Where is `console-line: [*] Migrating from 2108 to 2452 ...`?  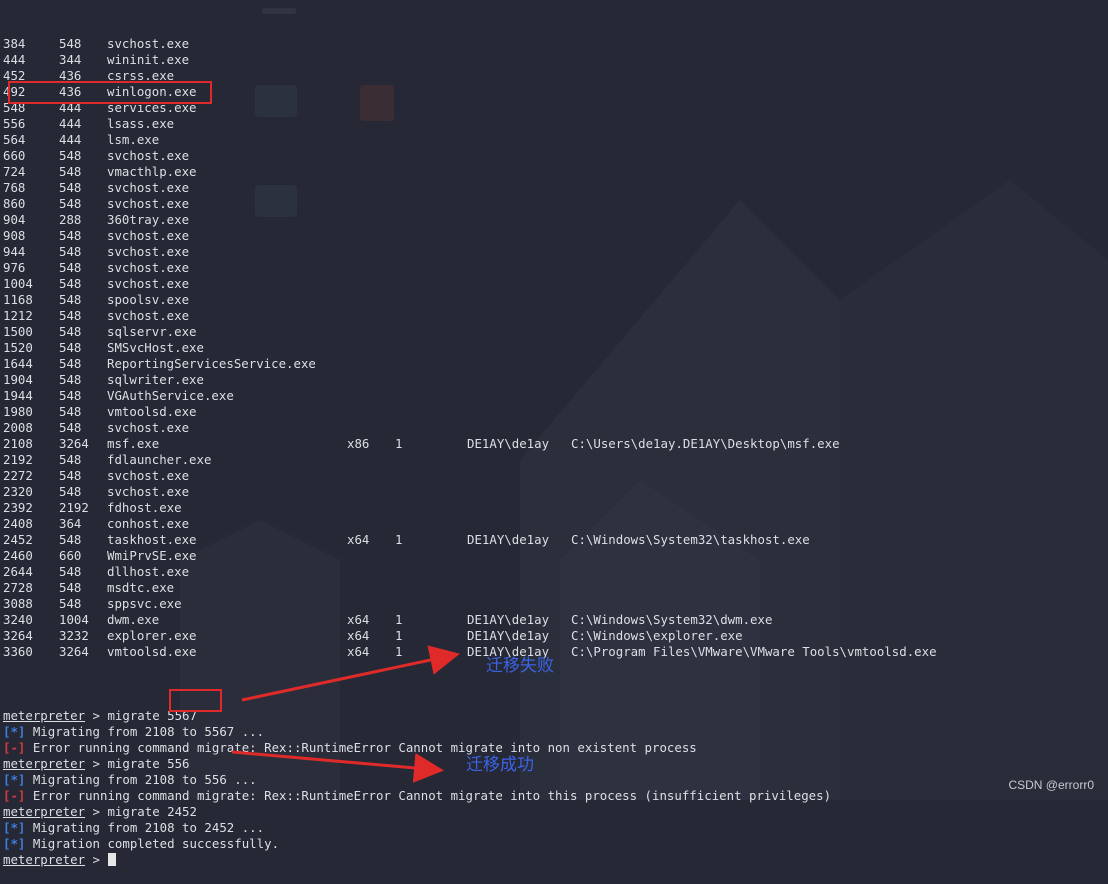 console-line: [*] Migrating from 2108 to 2452 ... is located at coordinates (555, 828).